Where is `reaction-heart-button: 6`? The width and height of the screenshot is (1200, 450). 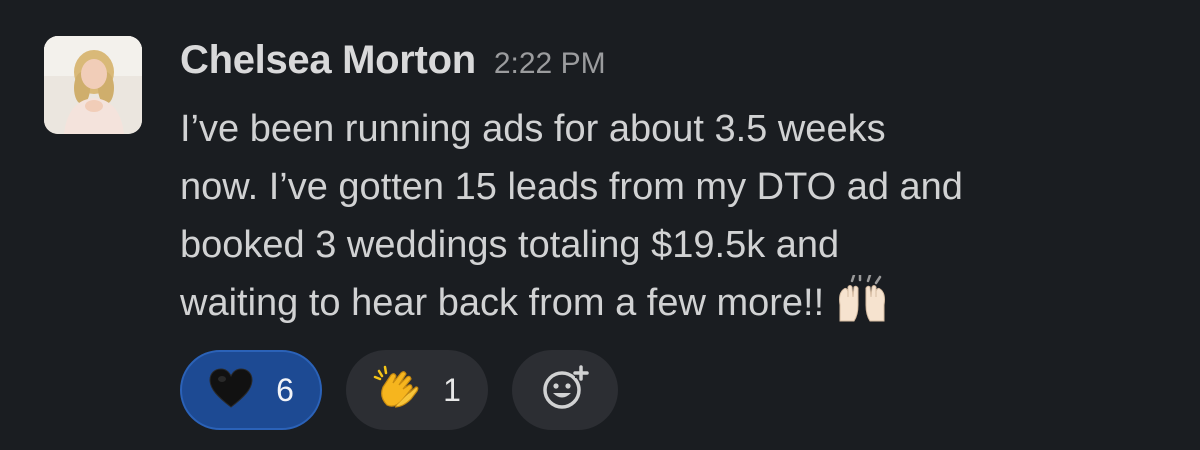 reaction-heart-button: 6 is located at coordinates (251, 390).